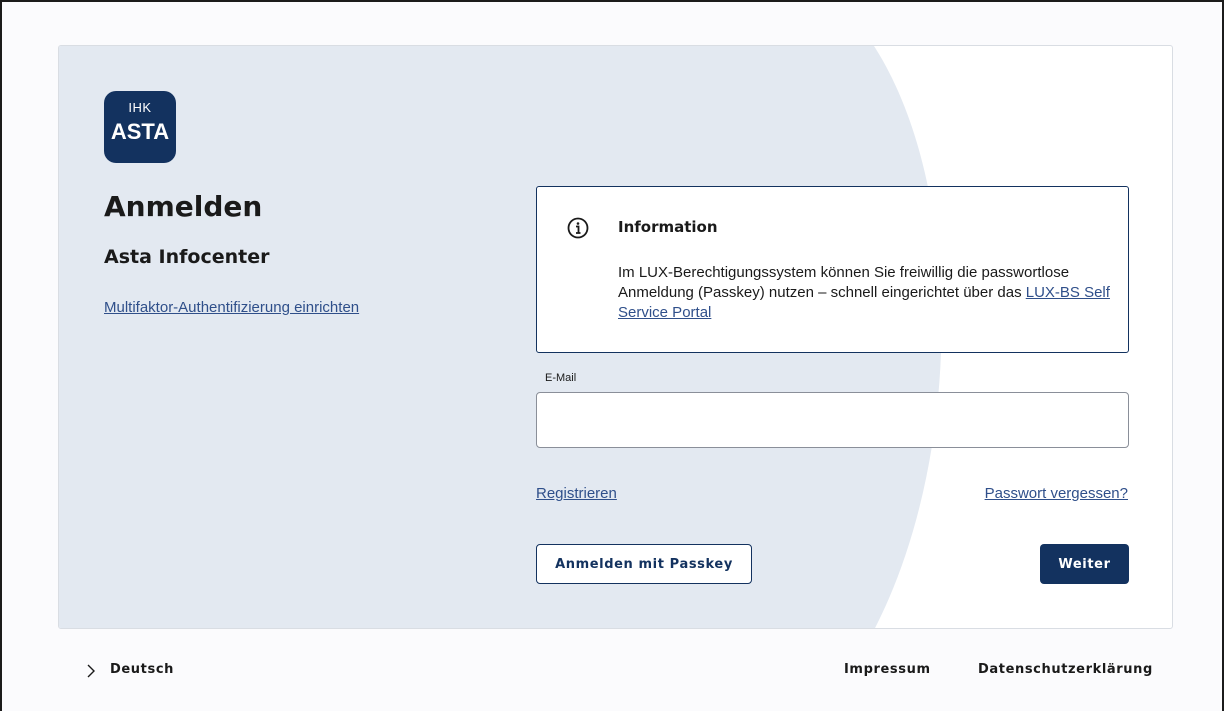 The width and height of the screenshot is (1224, 711). I want to click on privacy-policy-link: Datenschutzerklärung, so click(1065, 669).